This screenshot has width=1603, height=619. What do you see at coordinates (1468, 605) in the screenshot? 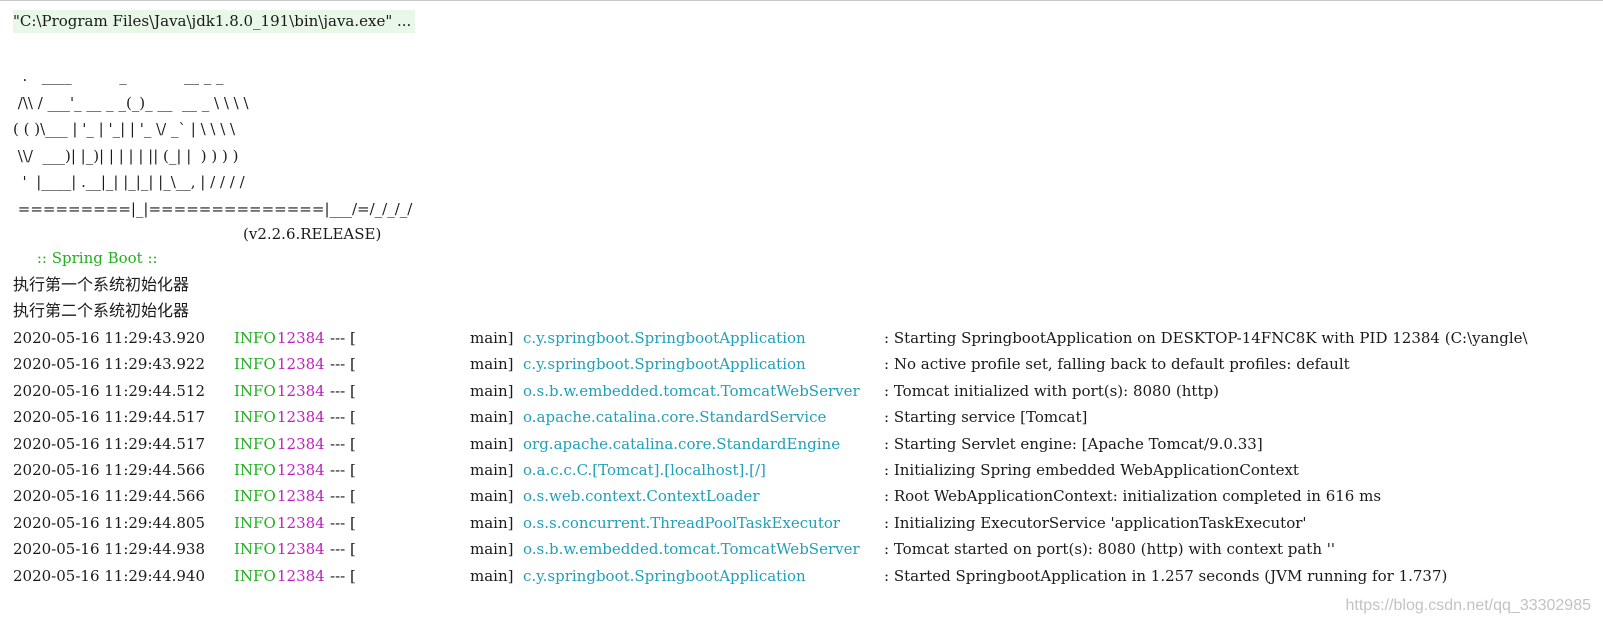
I see `watermark: https://blog.csdn.net/qq_33302985` at bounding box center [1468, 605].